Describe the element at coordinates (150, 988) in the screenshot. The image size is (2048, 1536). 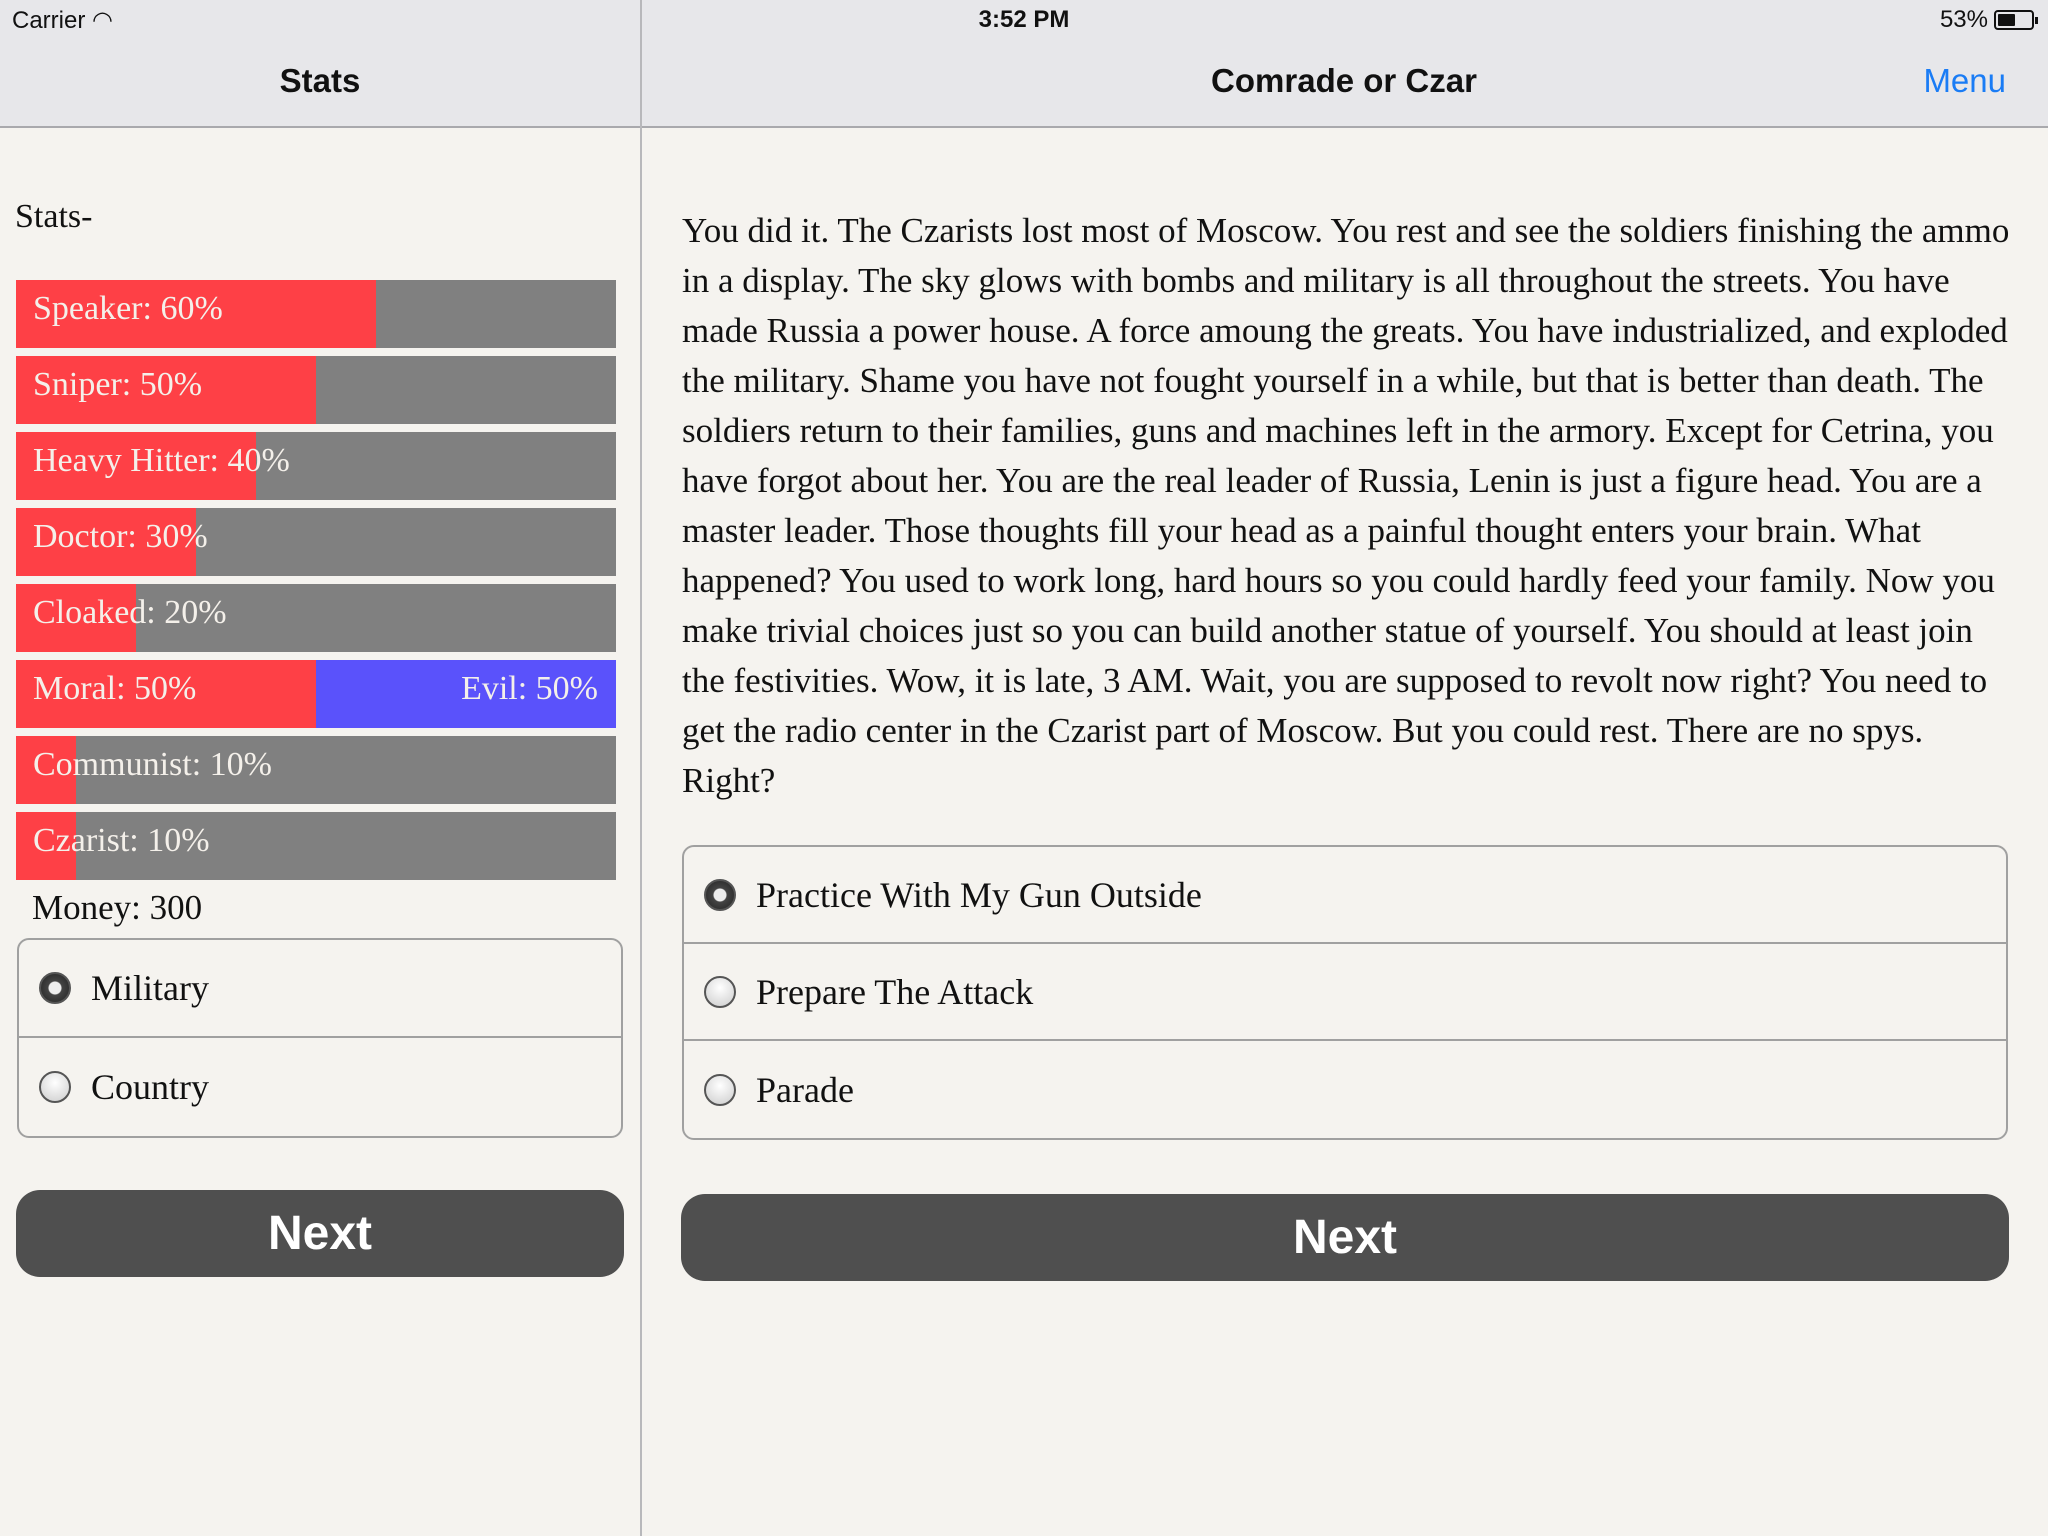
I see `choice-label: Military` at that location.